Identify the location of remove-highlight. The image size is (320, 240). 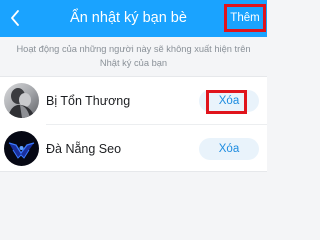
(226, 102).